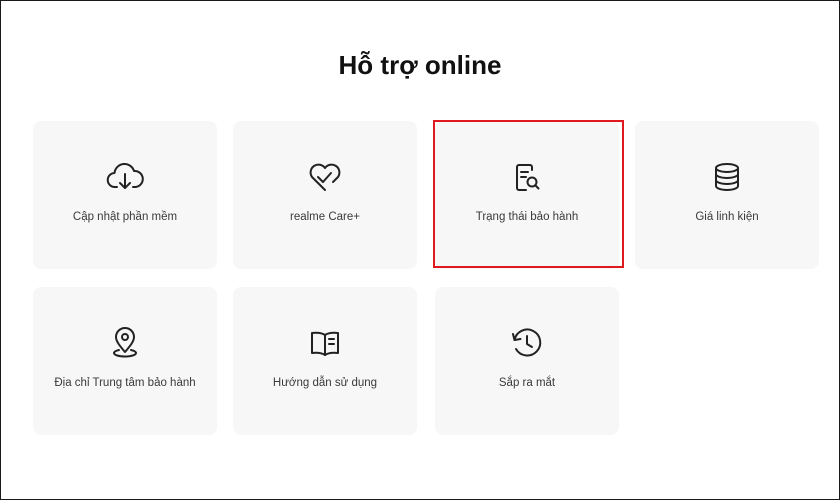 This screenshot has width=840, height=500. Describe the element at coordinates (125, 217) in the screenshot. I see `card-label: Cập nhật phần mềm` at that location.